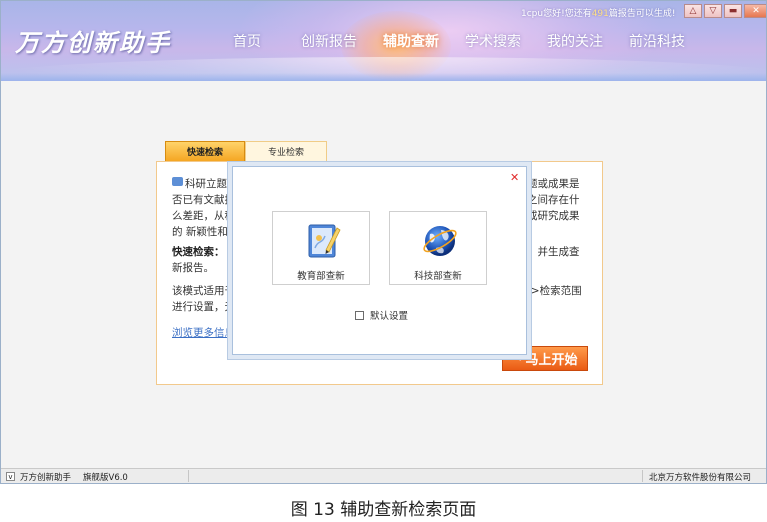  I want to click on intro-line: 之间存在什, so click(553, 200).